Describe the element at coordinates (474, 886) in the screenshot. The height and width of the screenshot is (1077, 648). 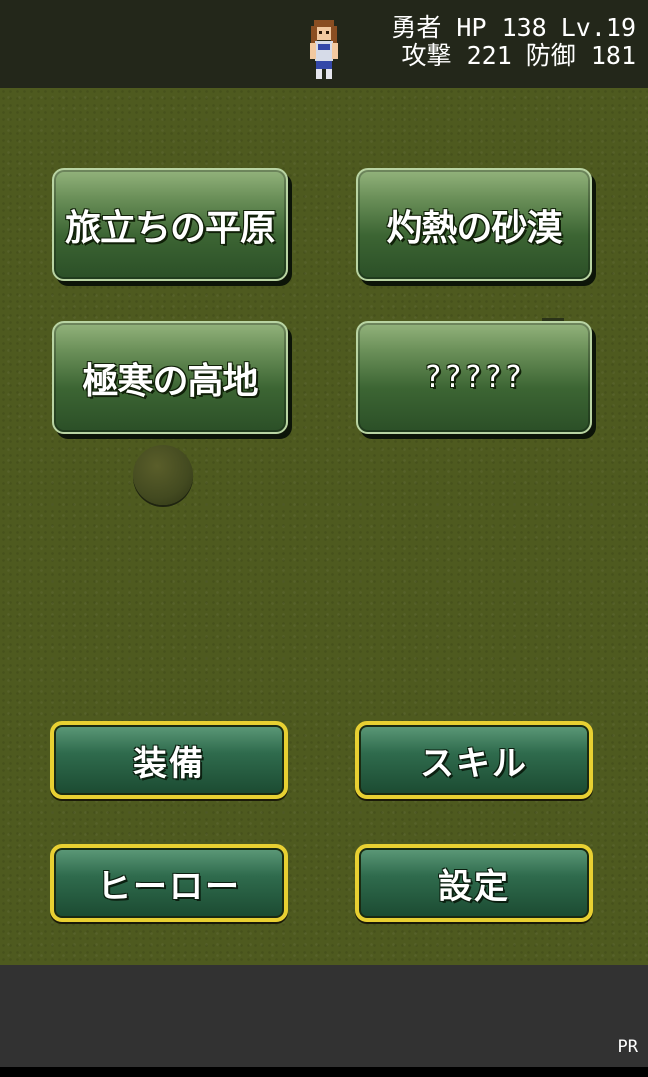
I see `settings-label: 設定` at that location.